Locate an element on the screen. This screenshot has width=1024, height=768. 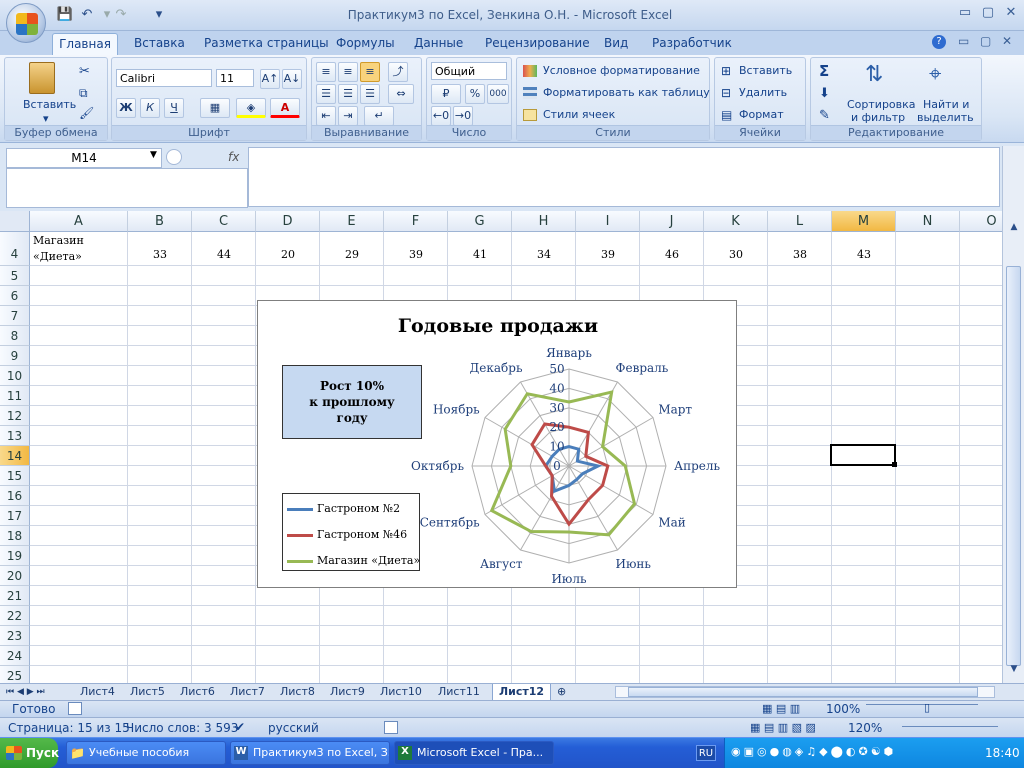
cell-a4: Магазин «Диета» is located at coordinates (58, 249).